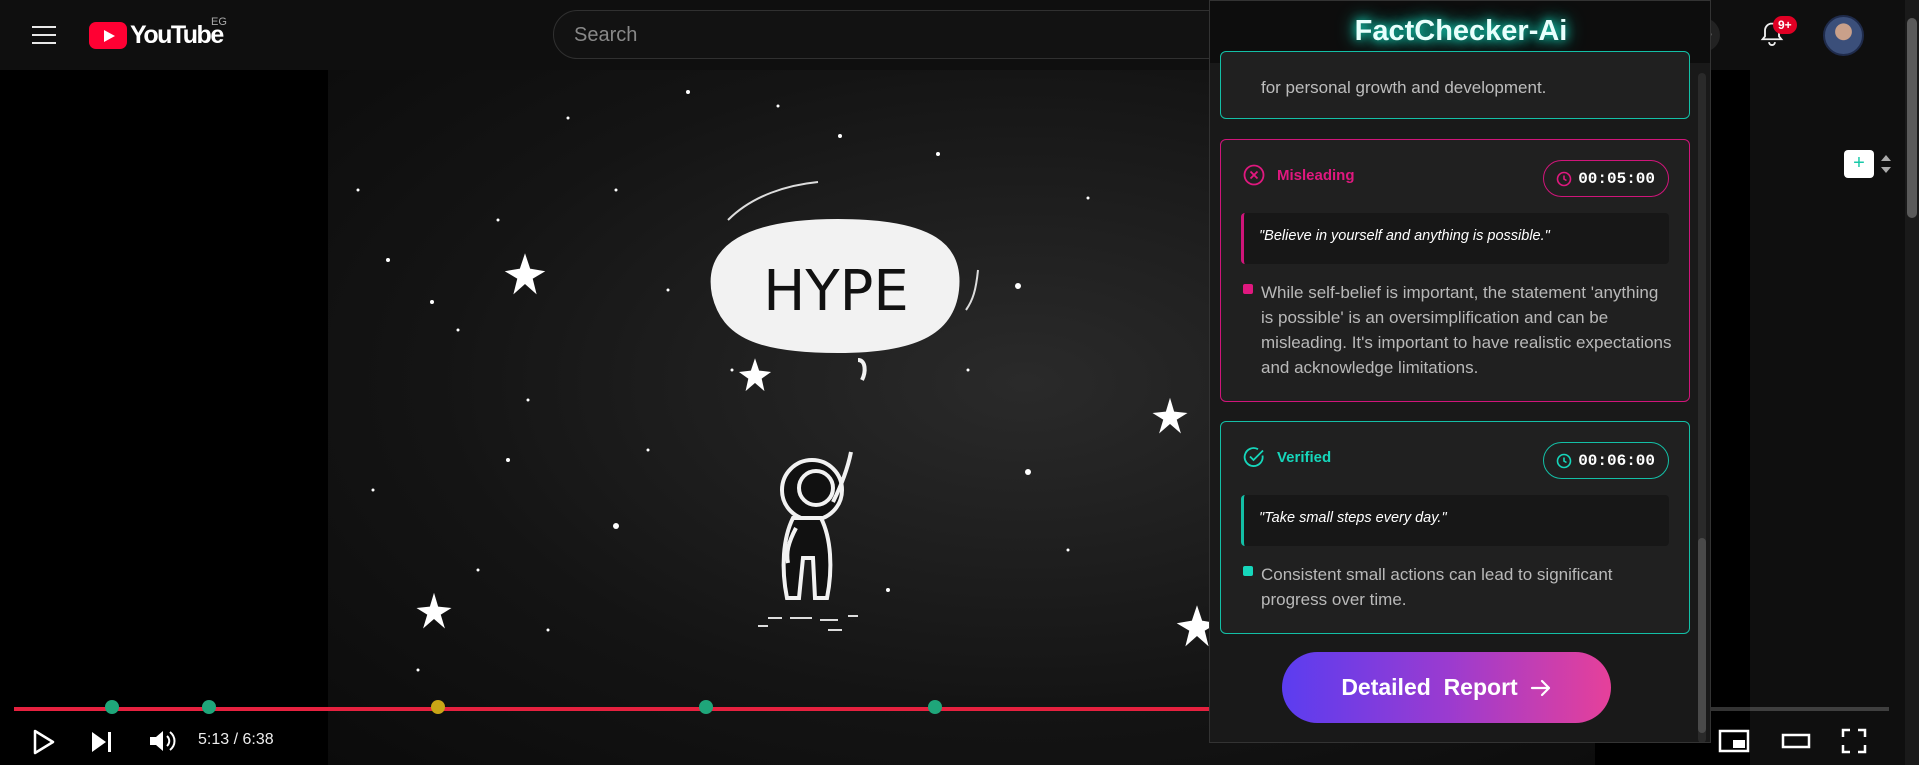 The image size is (1919, 765). What do you see at coordinates (1316, 175) in the screenshot?
I see `verdict-text: Misleading` at bounding box center [1316, 175].